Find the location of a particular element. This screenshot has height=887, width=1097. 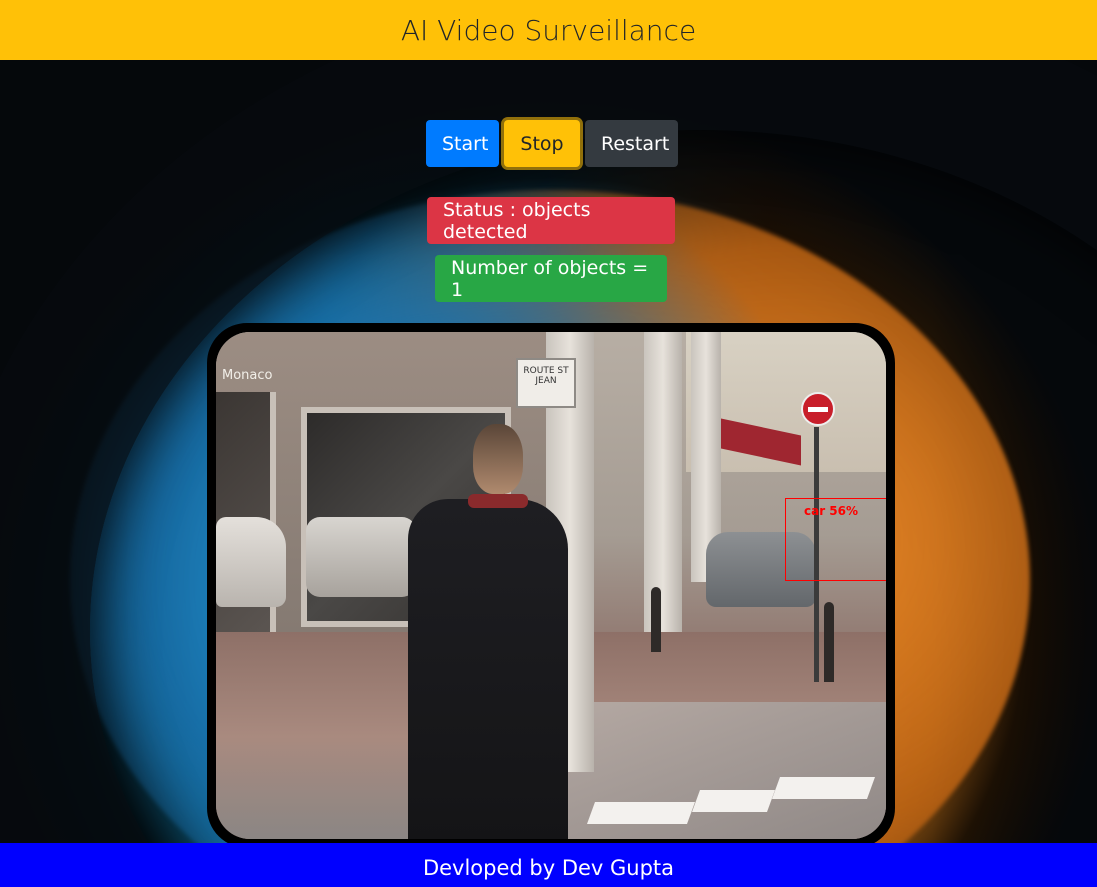

status-badge: Status : objects detected is located at coordinates (551, 220).